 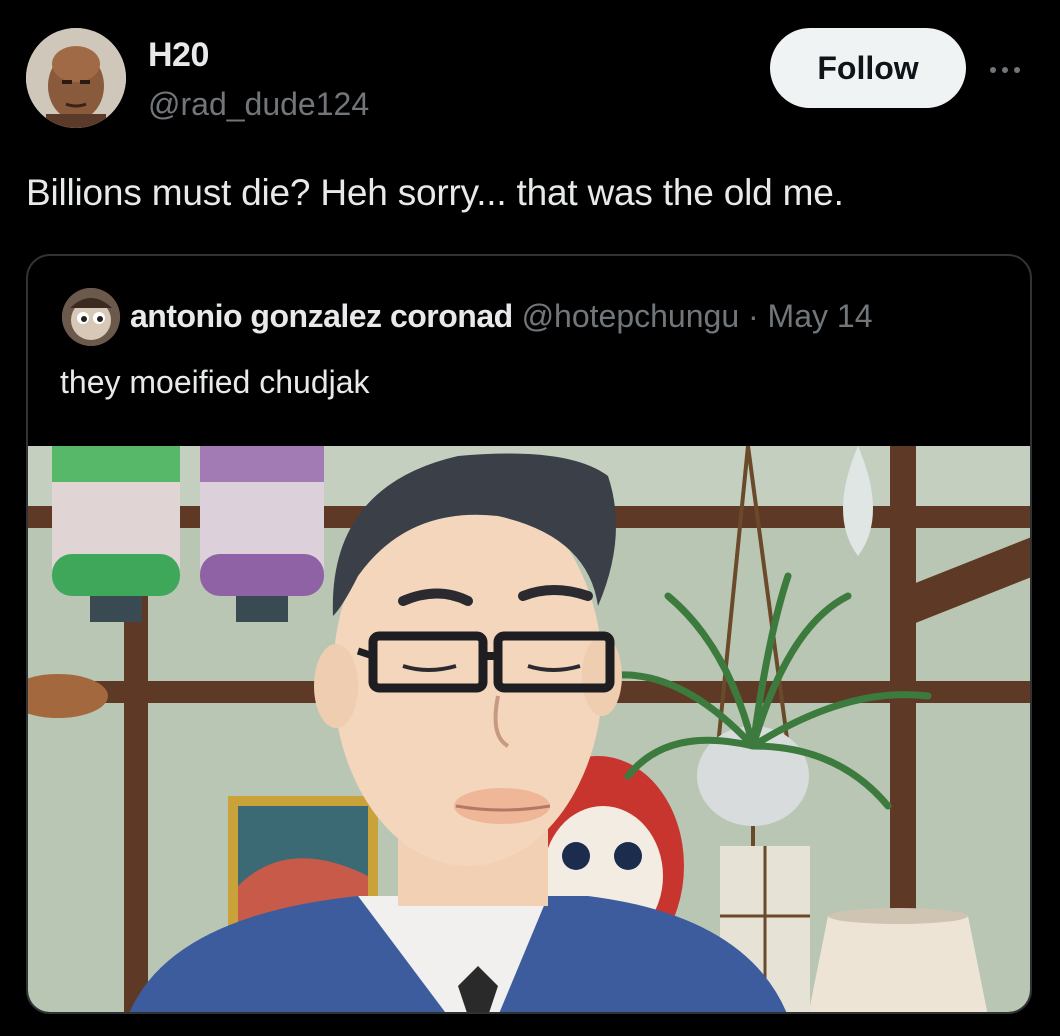 I want to click on quoted-display-name: antonio gonzalez coronad, so click(x=321, y=316).